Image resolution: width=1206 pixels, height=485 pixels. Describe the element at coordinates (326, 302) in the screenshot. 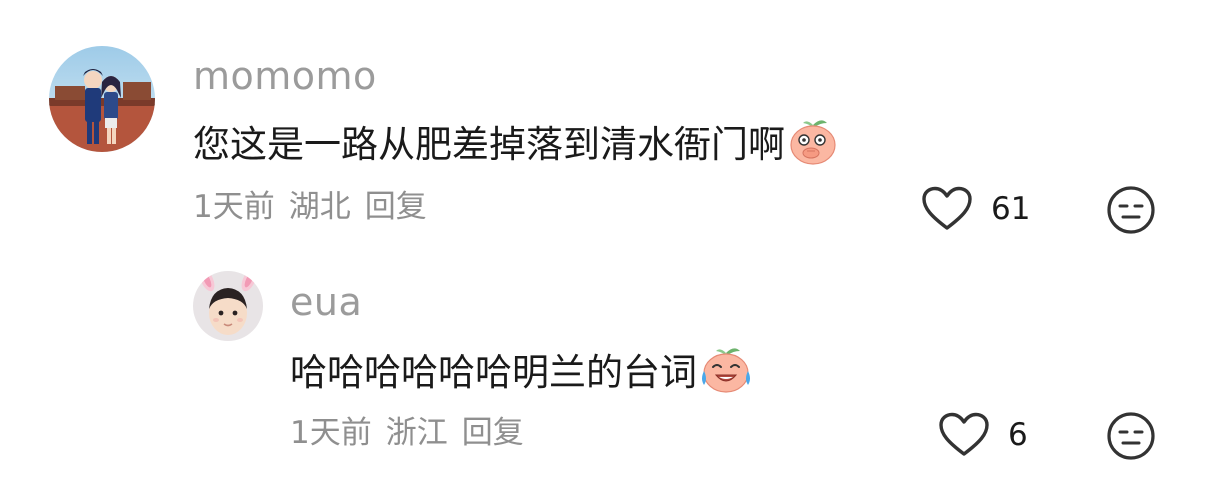

I see `username: eua` at that location.